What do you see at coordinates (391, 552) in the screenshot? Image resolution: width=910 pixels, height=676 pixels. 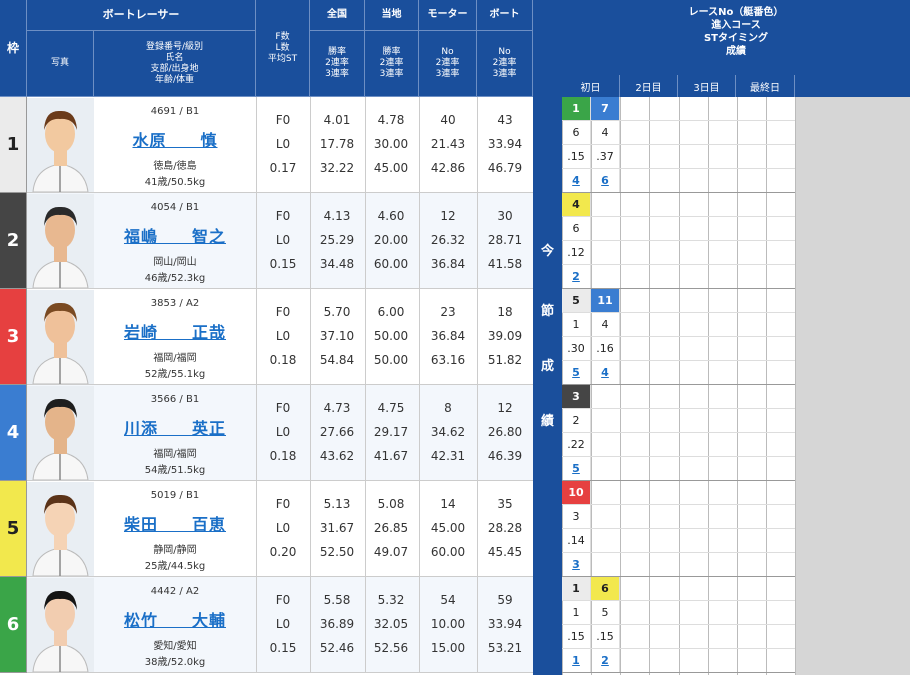 I see `stat-value: 49.07` at bounding box center [391, 552].